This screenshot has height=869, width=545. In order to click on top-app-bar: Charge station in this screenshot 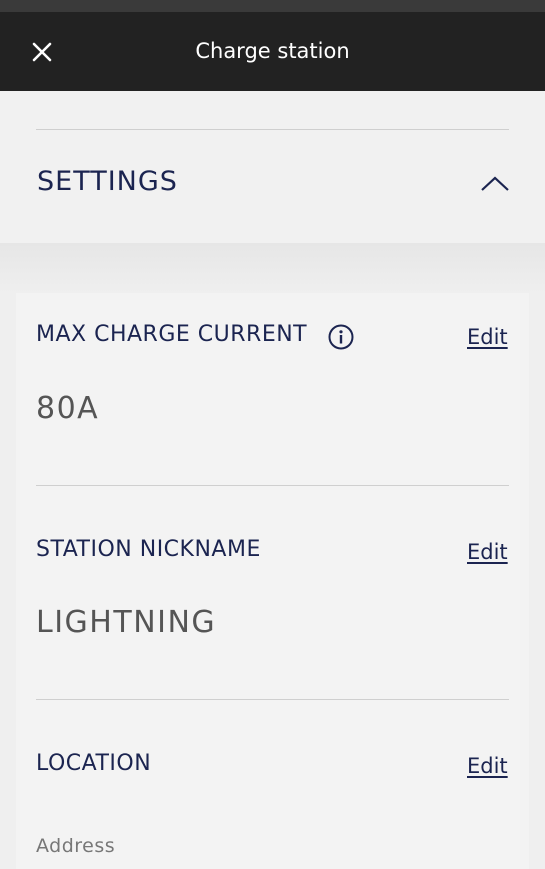, I will do `click(272, 51)`.